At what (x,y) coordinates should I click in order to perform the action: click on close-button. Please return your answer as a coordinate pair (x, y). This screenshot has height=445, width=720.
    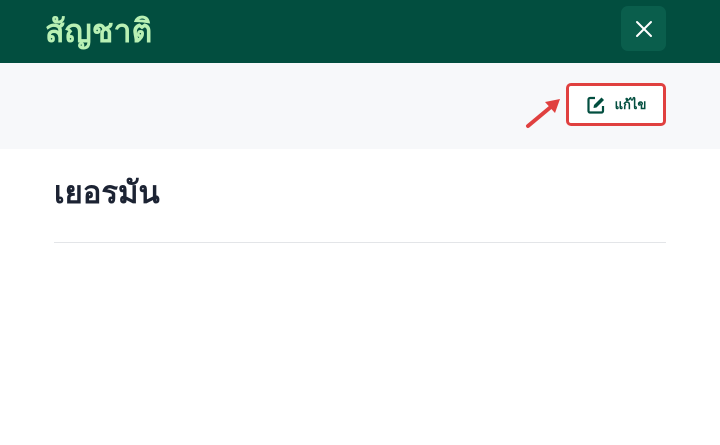
    Looking at the image, I should click on (643, 28).